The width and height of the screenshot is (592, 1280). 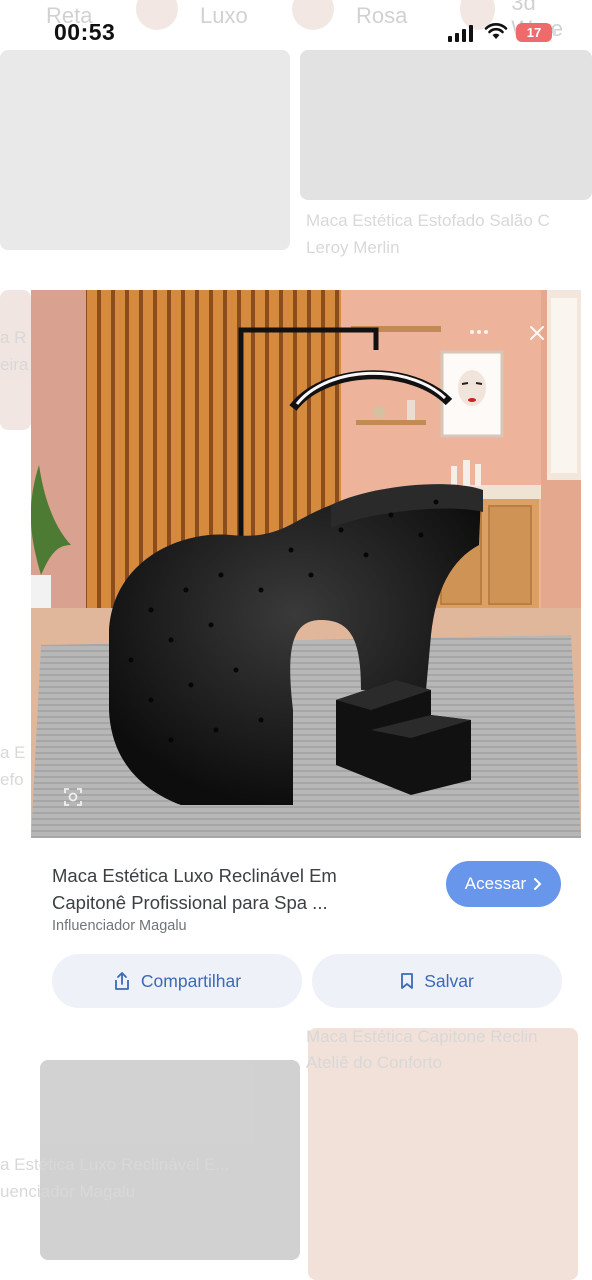 What do you see at coordinates (407, 981) in the screenshot?
I see `bookmark-icon` at bounding box center [407, 981].